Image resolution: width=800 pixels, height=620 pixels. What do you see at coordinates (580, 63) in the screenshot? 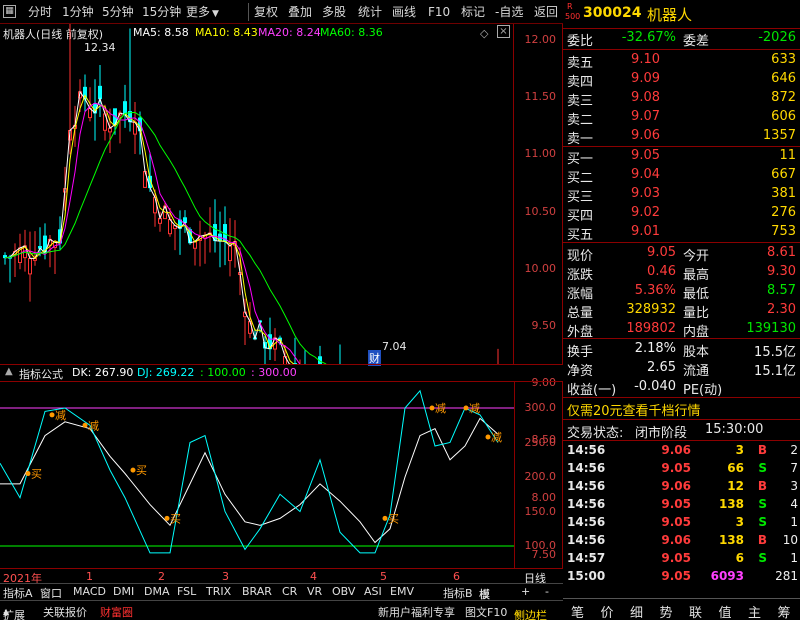
I see `ask-level-label: 卖五` at bounding box center [580, 63].